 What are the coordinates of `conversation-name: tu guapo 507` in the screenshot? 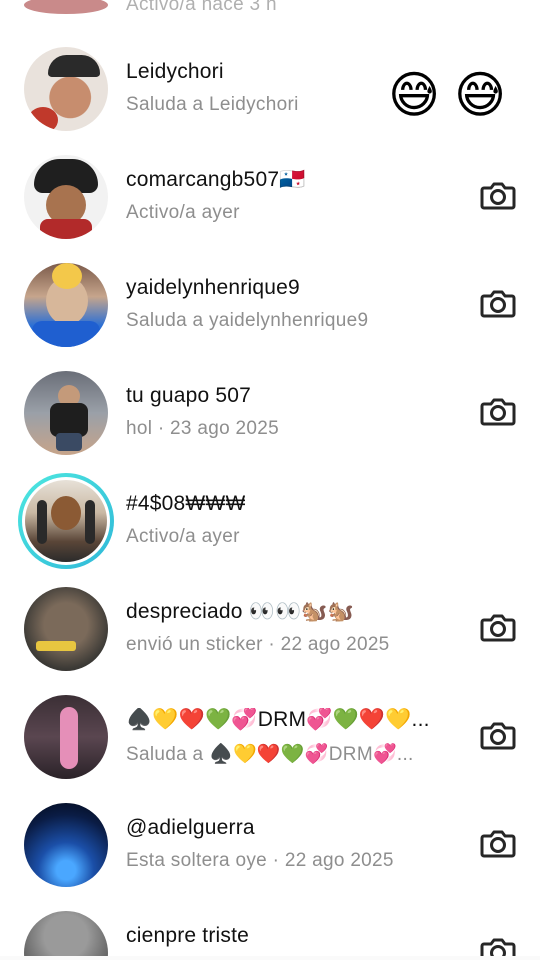 It's located at (189, 395).